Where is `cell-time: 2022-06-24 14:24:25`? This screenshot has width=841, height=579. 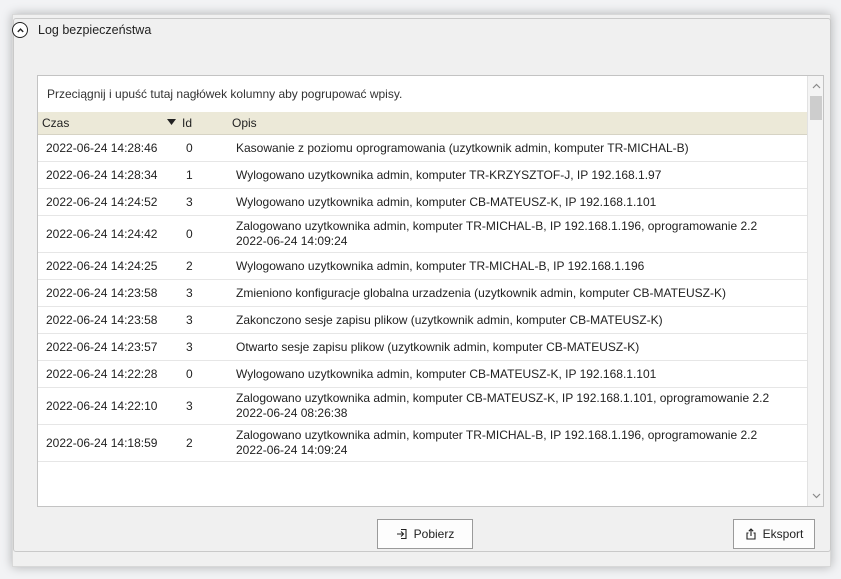 cell-time: 2022-06-24 14:24:25 is located at coordinates (102, 266).